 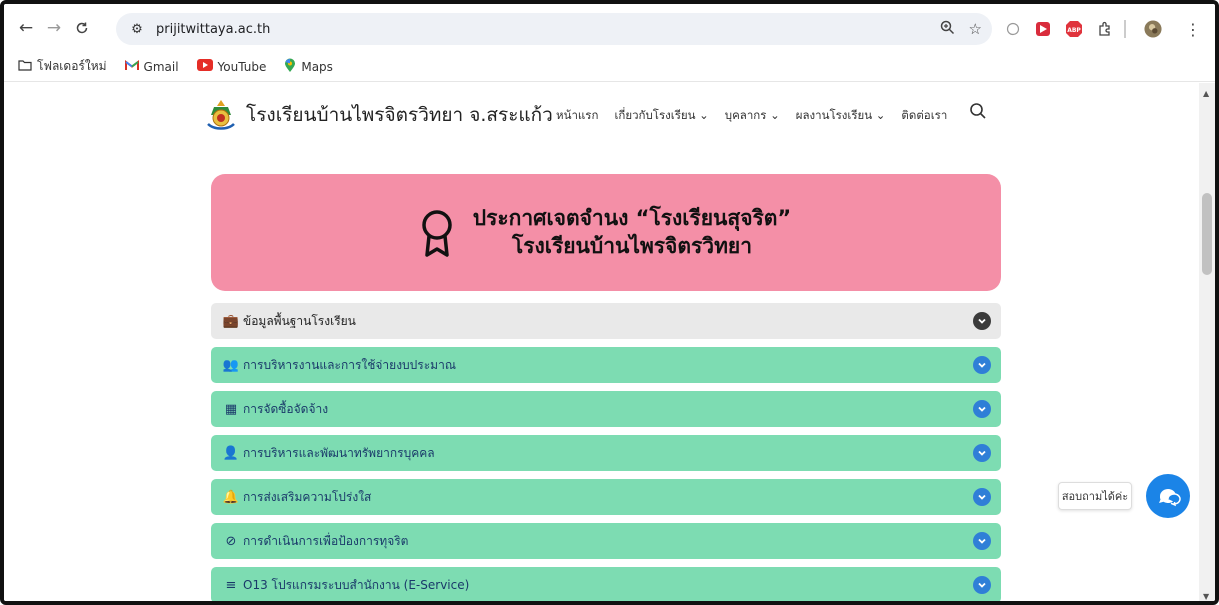 What do you see at coordinates (947, 29) in the screenshot?
I see `zoom-icon` at bounding box center [947, 29].